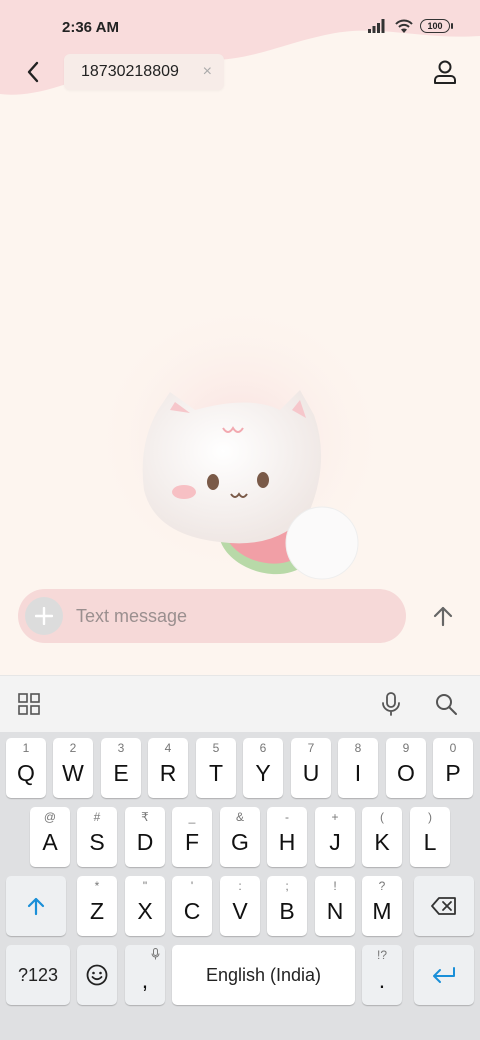  I want to click on key-label: E, so click(121, 772).